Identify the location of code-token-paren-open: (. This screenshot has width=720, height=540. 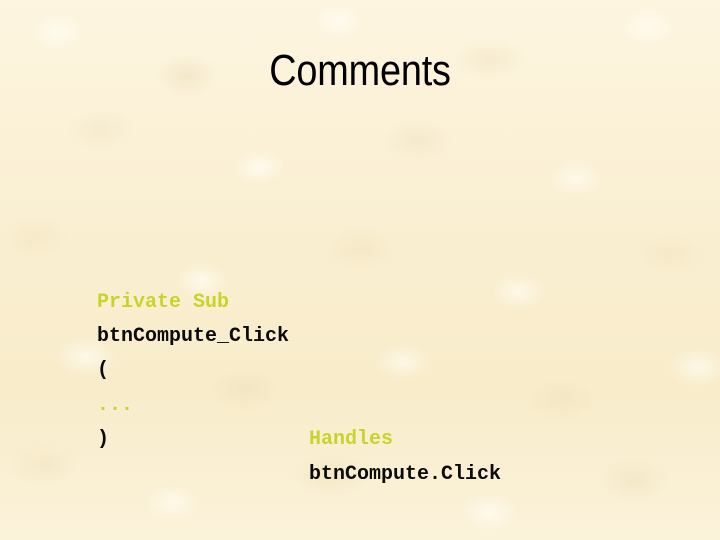
(103, 371).